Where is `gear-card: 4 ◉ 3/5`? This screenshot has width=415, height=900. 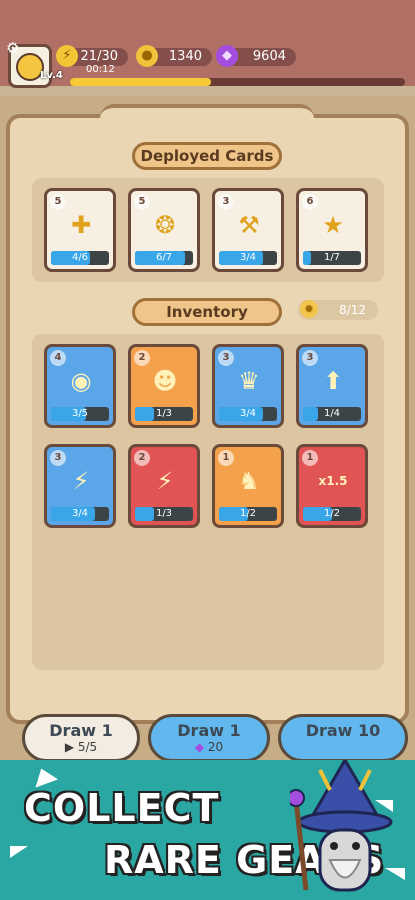
gear-card: 4 ◉ 3/5 is located at coordinates (80, 386).